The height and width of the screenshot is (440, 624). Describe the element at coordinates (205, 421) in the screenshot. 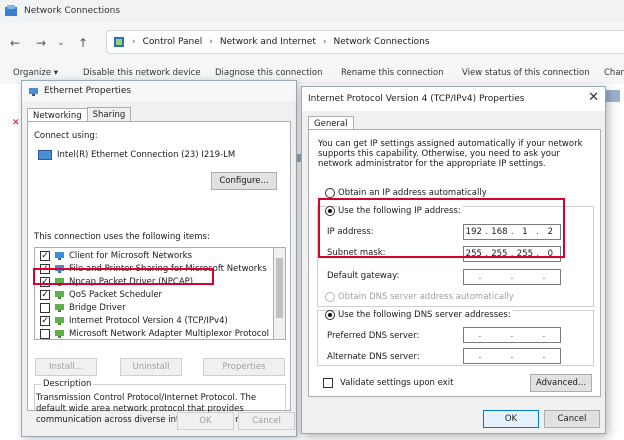

I see `ethernet-ok-button: OK` at that location.